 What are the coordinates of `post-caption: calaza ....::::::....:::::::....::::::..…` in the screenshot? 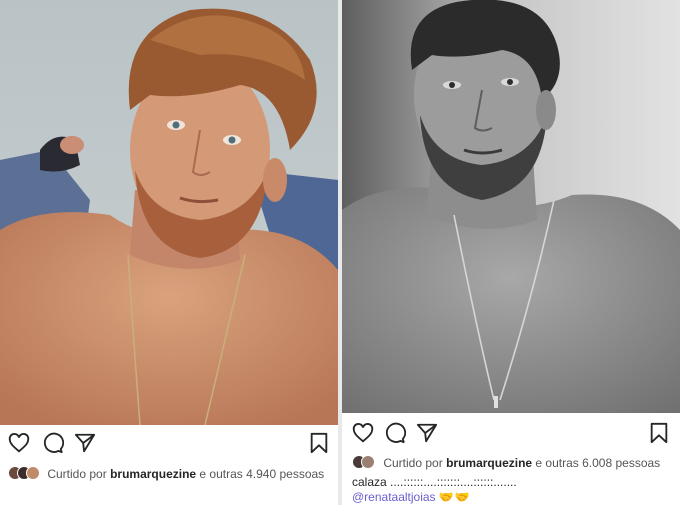 It's located at (434, 482).